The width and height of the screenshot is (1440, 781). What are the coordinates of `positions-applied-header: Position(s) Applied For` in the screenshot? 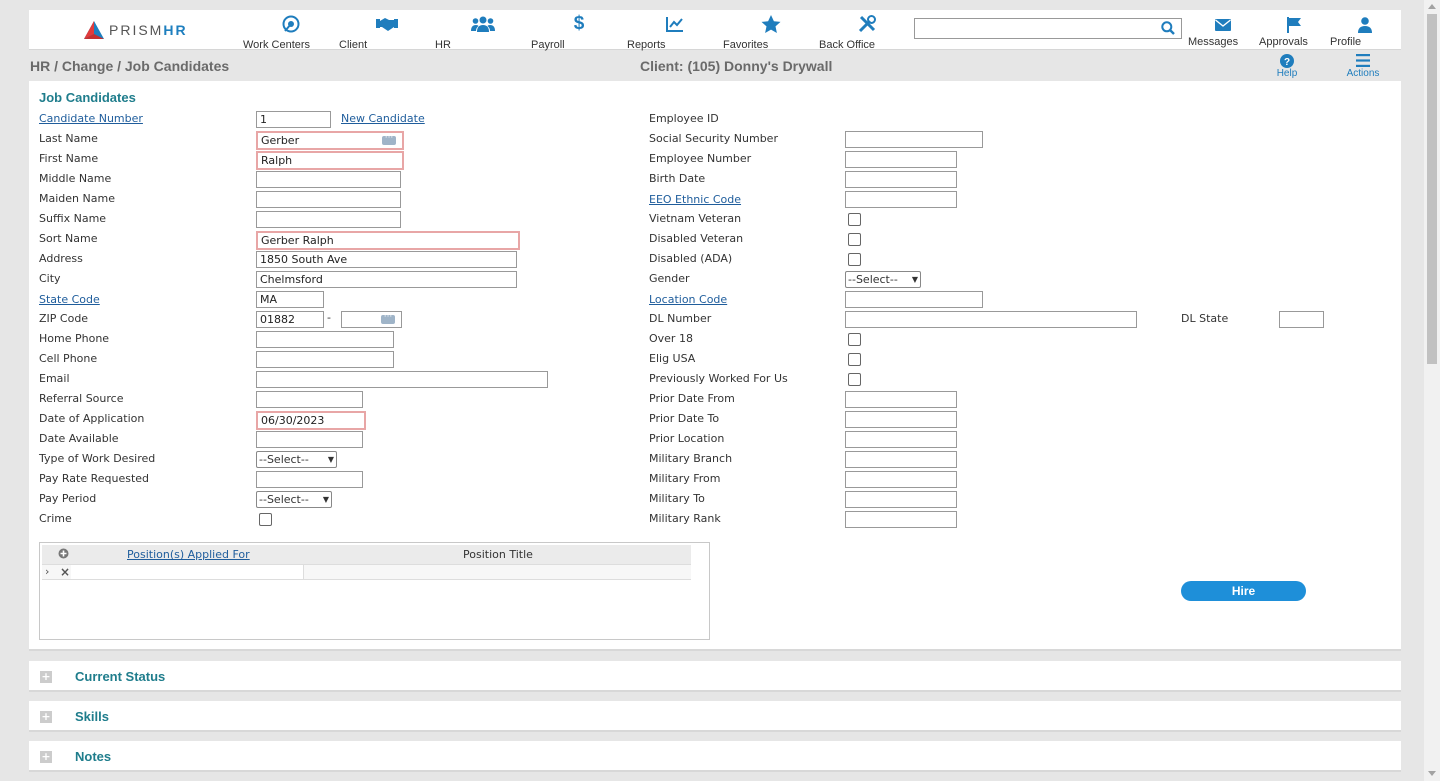 It's located at (188, 554).